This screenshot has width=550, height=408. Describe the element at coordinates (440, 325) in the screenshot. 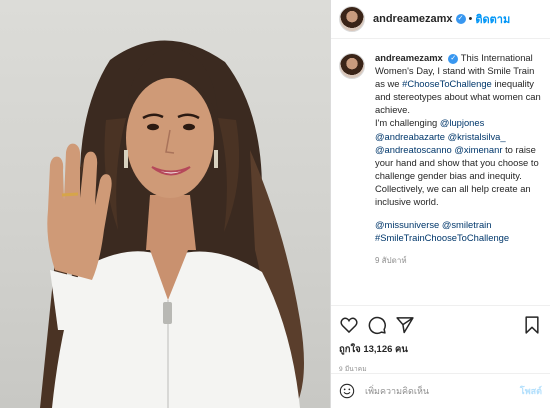

I see `action-icons` at that location.